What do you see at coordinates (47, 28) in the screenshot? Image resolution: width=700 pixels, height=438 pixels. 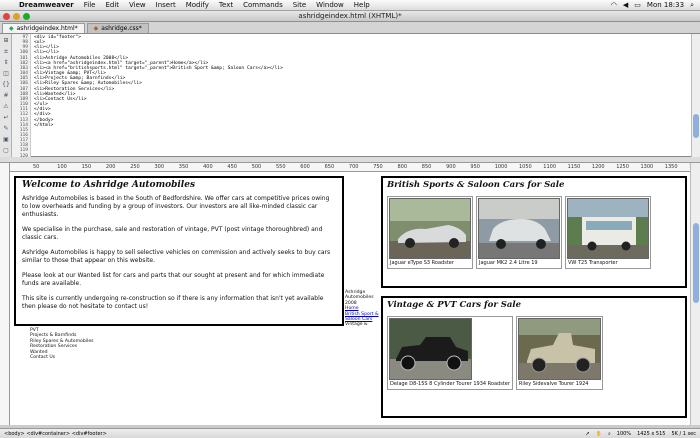 I see `tab-label: ashridgeindex.html*` at bounding box center [47, 28].